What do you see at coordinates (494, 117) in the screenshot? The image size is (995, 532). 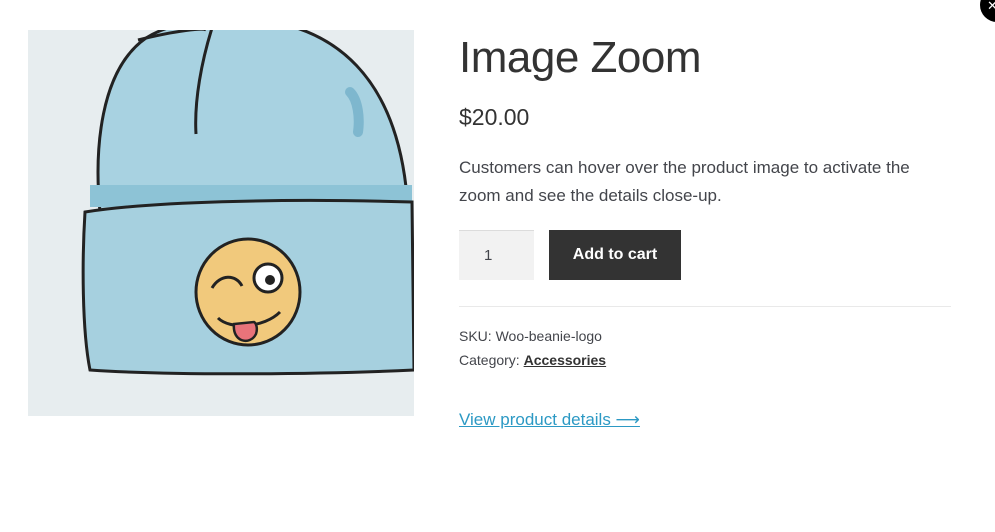 I see `product-price: $20.00` at bounding box center [494, 117].